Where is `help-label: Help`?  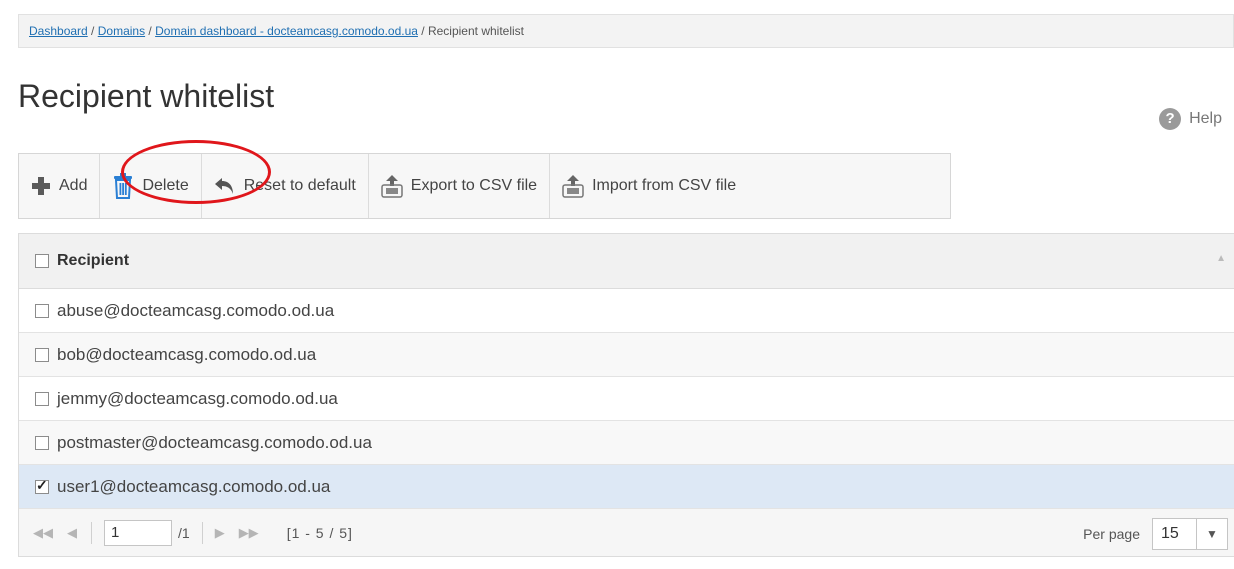 help-label: Help is located at coordinates (1205, 118).